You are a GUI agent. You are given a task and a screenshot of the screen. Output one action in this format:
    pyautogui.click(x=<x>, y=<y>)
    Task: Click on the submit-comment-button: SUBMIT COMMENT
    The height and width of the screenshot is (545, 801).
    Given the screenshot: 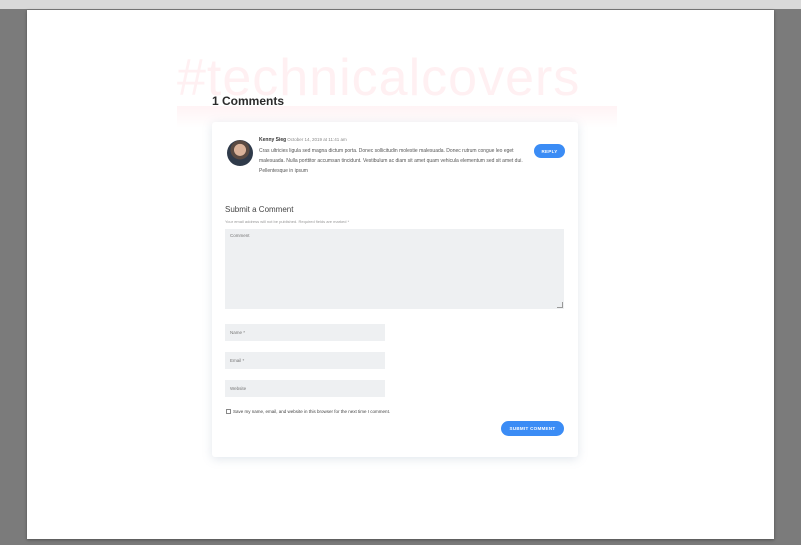 What is the action you would take?
    pyautogui.click(x=532, y=428)
    